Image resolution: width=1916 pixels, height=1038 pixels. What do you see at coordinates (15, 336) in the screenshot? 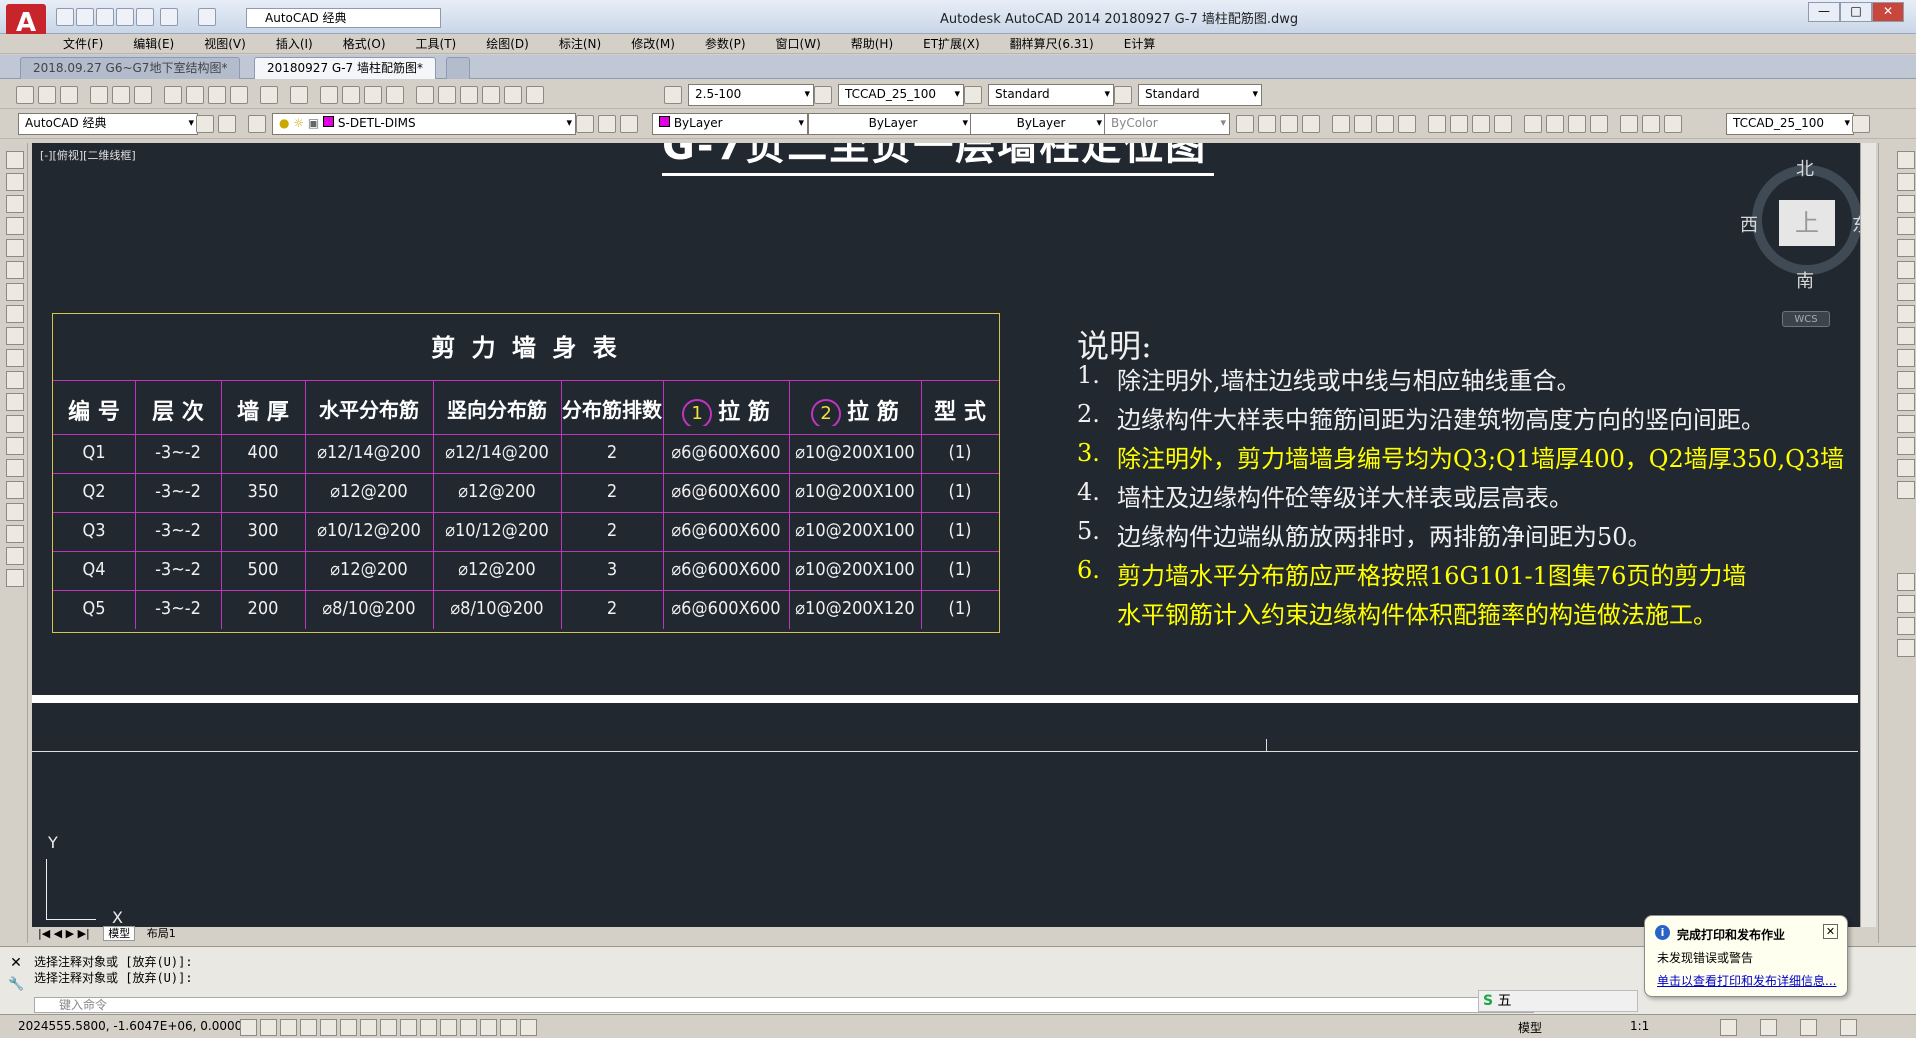
I see `spline-icon` at bounding box center [15, 336].